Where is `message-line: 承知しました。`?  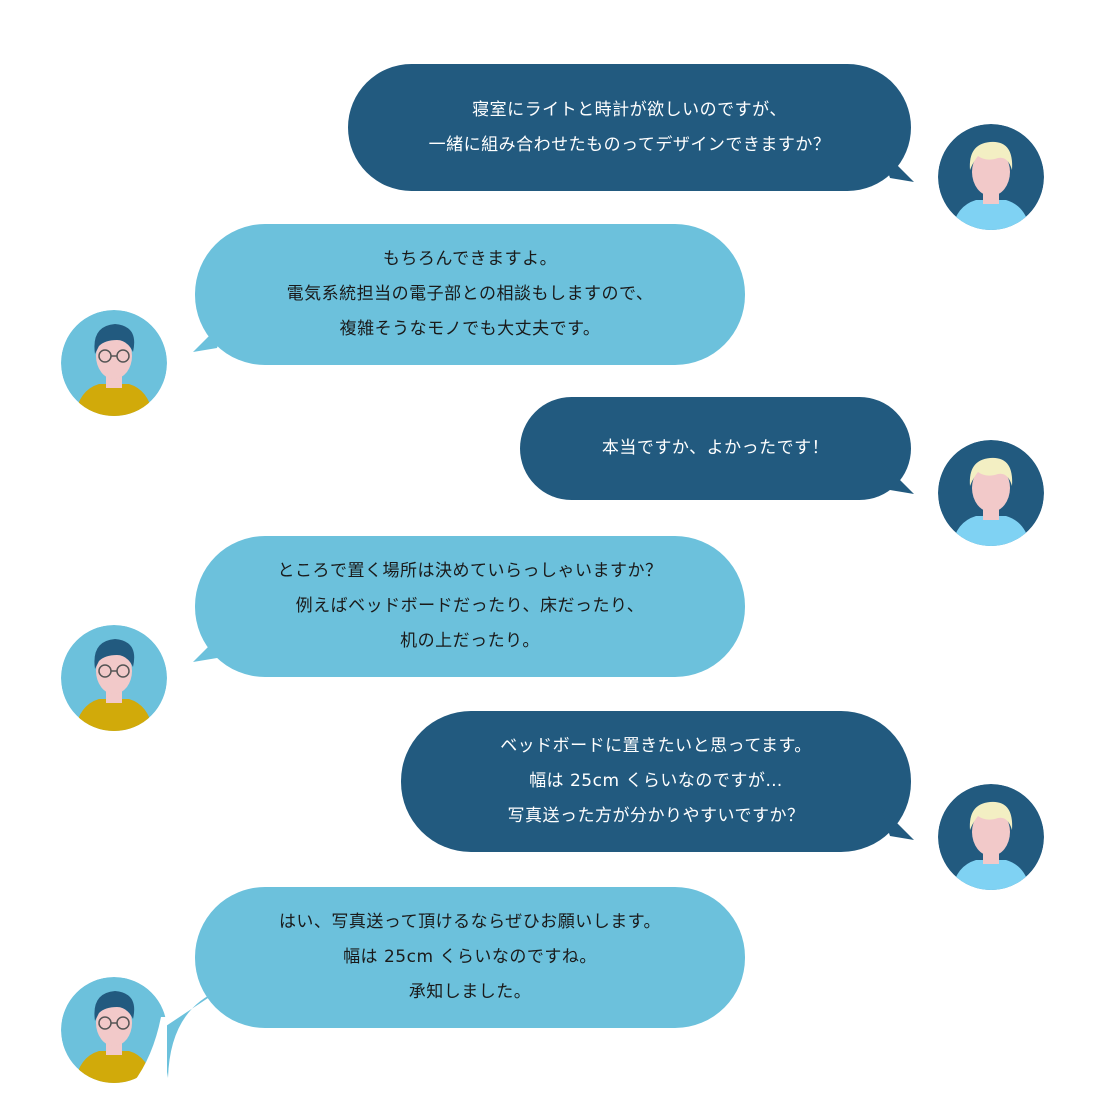
message-line: 承知しました。 is located at coordinates (470, 992).